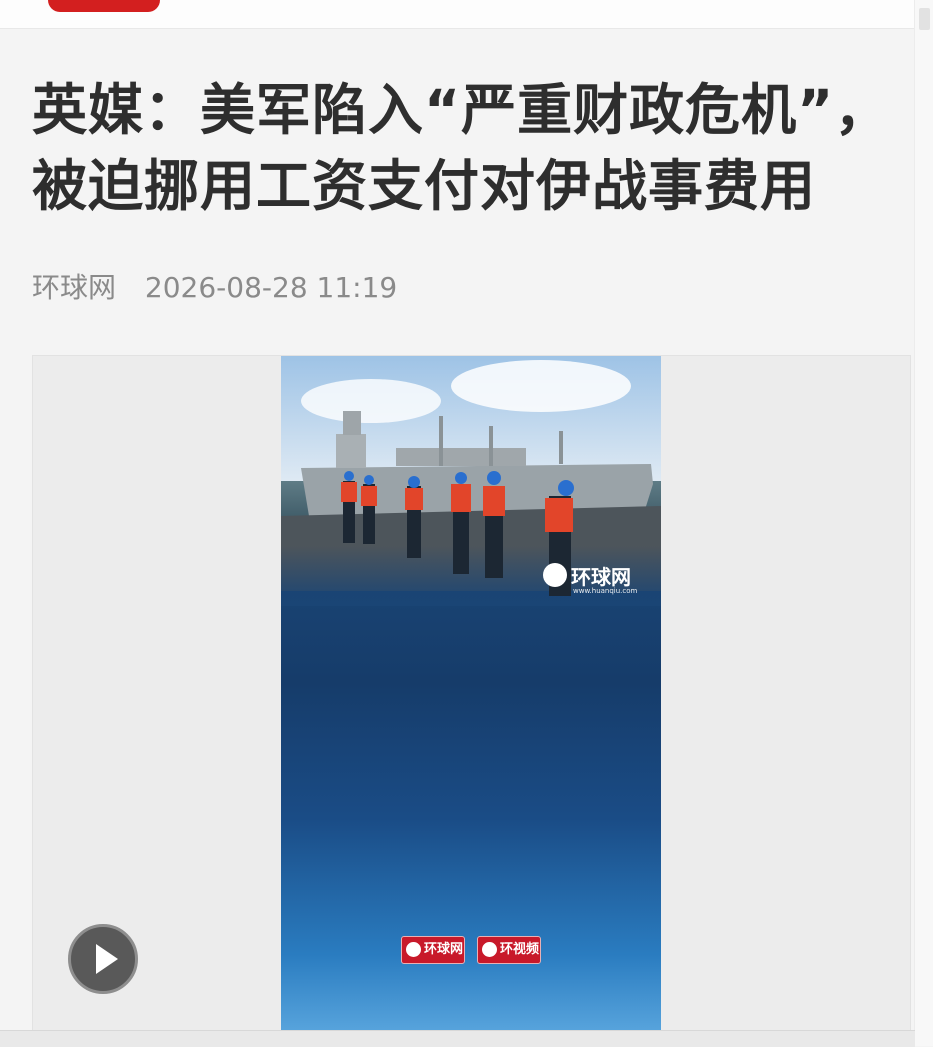 The width and height of the screenshot is (933, 1047). What do you see at coordinates (489, 949) in the screenshot?
I see `video-badge-icon` at bounding box center [489, 949].